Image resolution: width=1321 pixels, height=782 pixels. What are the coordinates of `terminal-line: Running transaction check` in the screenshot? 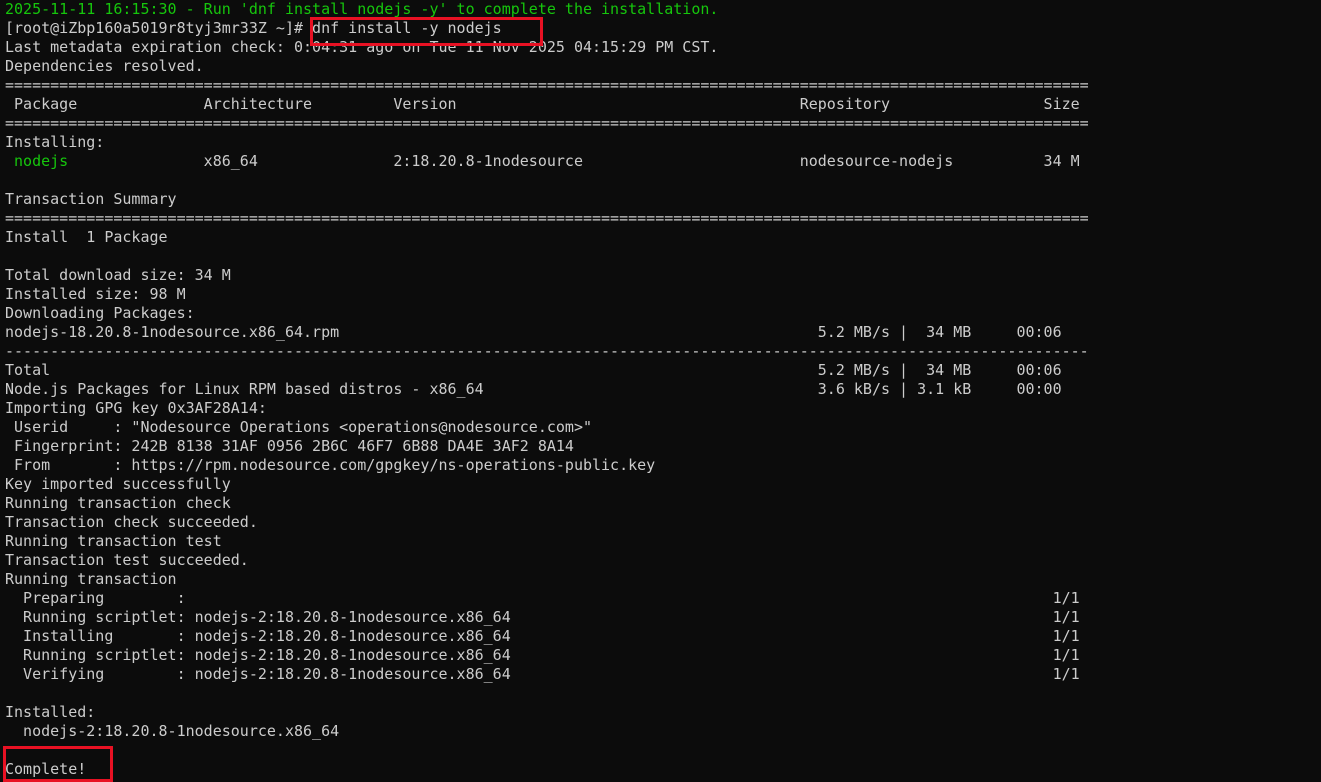 It's located at (660, 503).